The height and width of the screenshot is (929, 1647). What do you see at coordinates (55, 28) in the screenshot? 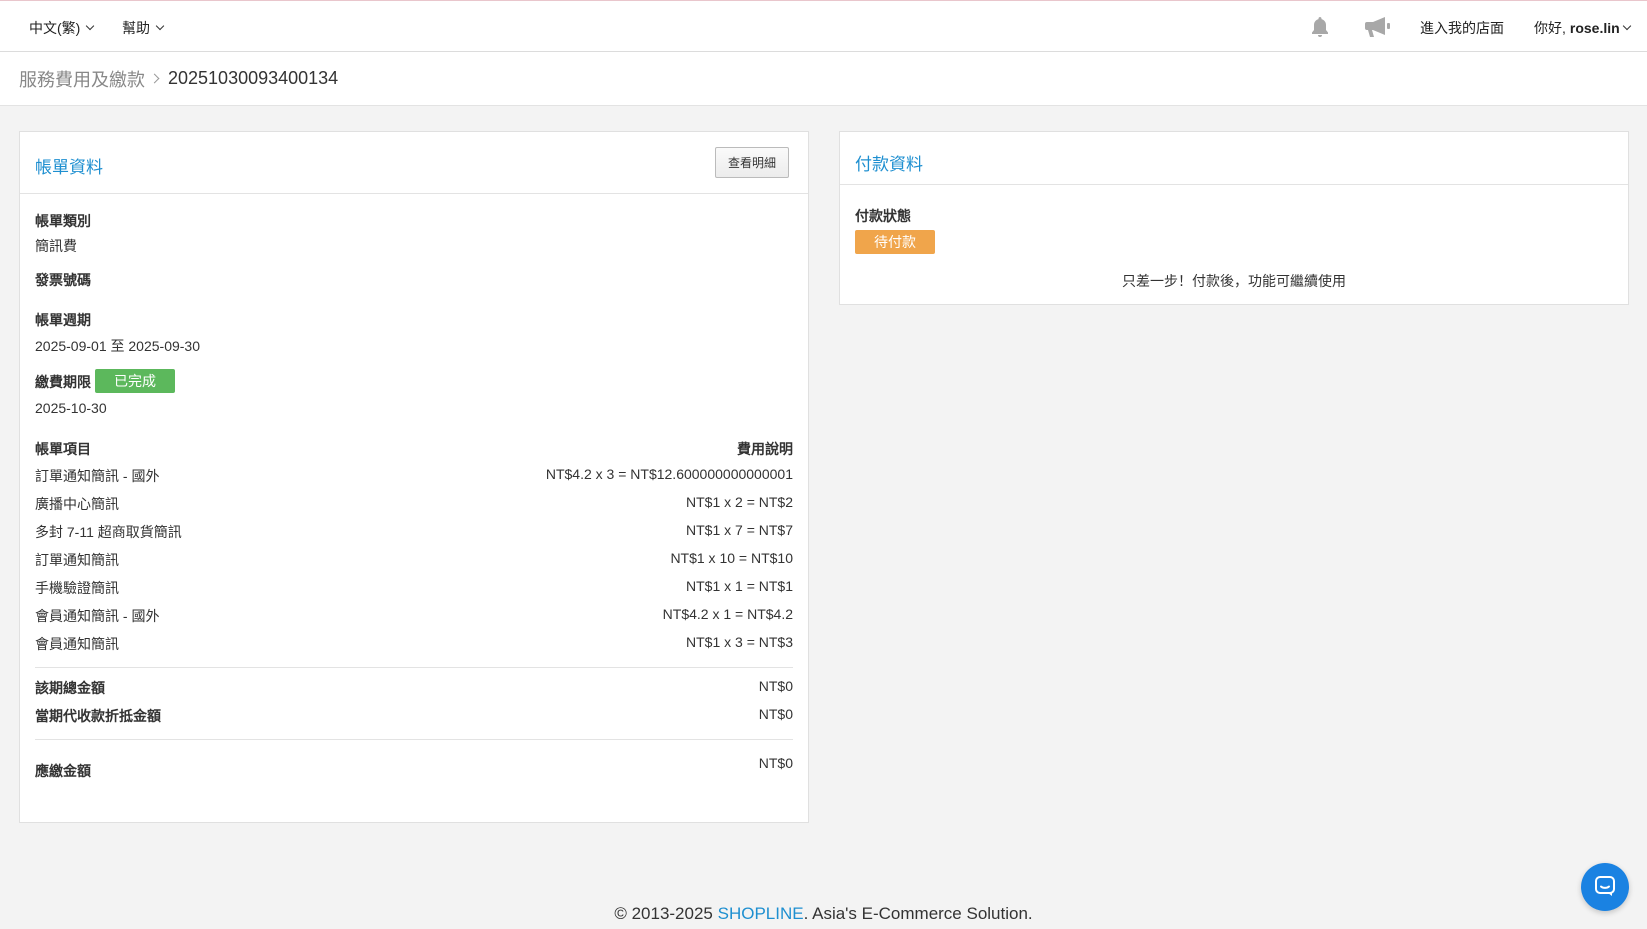
I see `language-label: 中文(繁)` at bounding box center [55, 28].